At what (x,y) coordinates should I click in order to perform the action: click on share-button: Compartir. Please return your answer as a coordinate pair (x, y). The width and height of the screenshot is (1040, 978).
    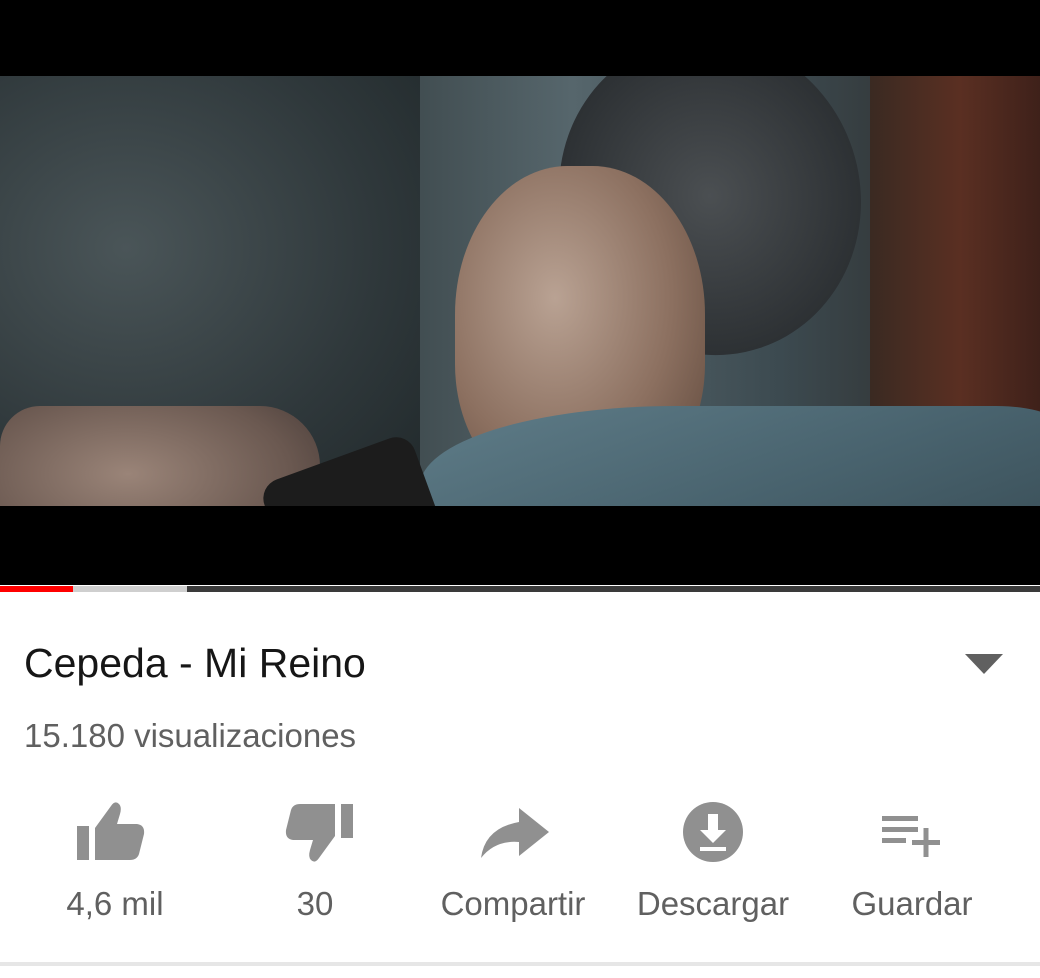
    Looking at the image, I should click on (513, 863).